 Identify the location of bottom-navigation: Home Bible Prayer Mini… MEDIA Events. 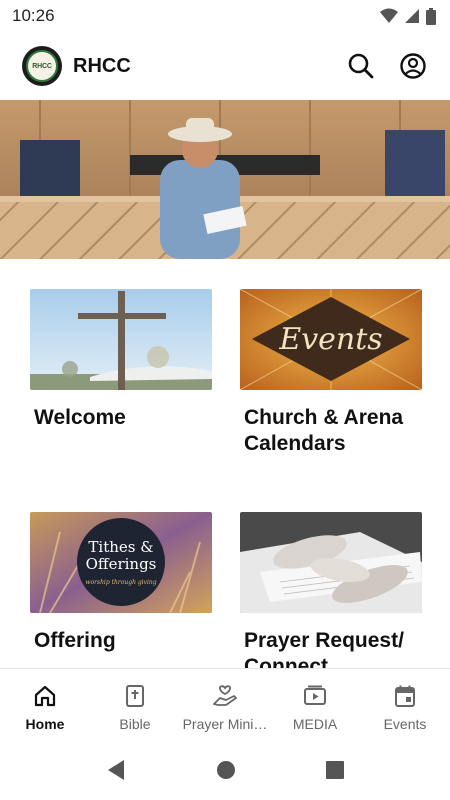
(225, 704).